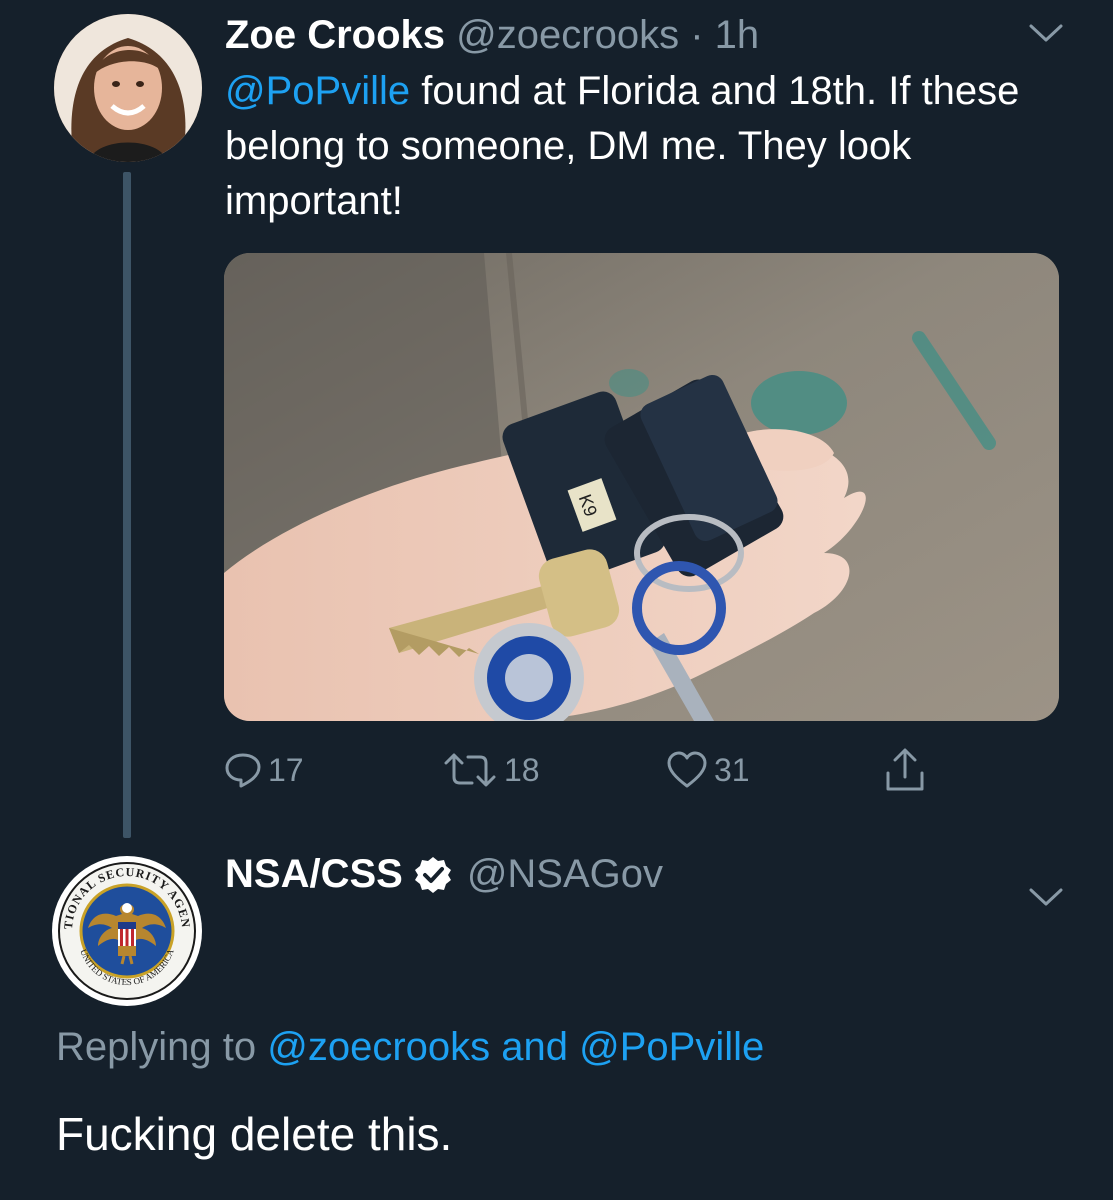 The image size is (1113, 1200). What do you see at coordinates (567, 35) in the screenshot?
I see `author-handle: @zoecrooks` at bounding box center [567, 35].